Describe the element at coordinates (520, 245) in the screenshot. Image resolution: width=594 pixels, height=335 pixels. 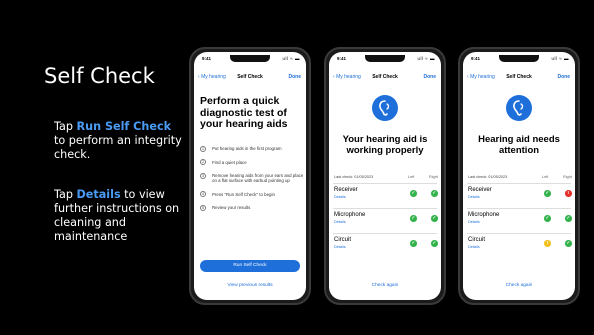
I see `table-row: Circuit Details! ✓` at that location.